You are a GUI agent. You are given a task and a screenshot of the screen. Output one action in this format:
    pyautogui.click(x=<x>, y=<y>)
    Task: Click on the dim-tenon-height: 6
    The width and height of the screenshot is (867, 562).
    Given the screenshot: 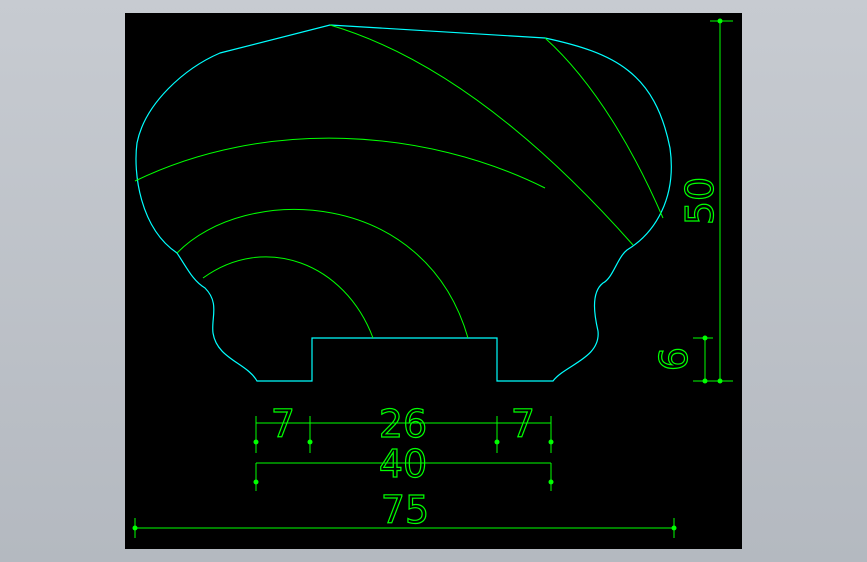 What is the action you would take?
    pyautogui.click(x=674, y=359)
    